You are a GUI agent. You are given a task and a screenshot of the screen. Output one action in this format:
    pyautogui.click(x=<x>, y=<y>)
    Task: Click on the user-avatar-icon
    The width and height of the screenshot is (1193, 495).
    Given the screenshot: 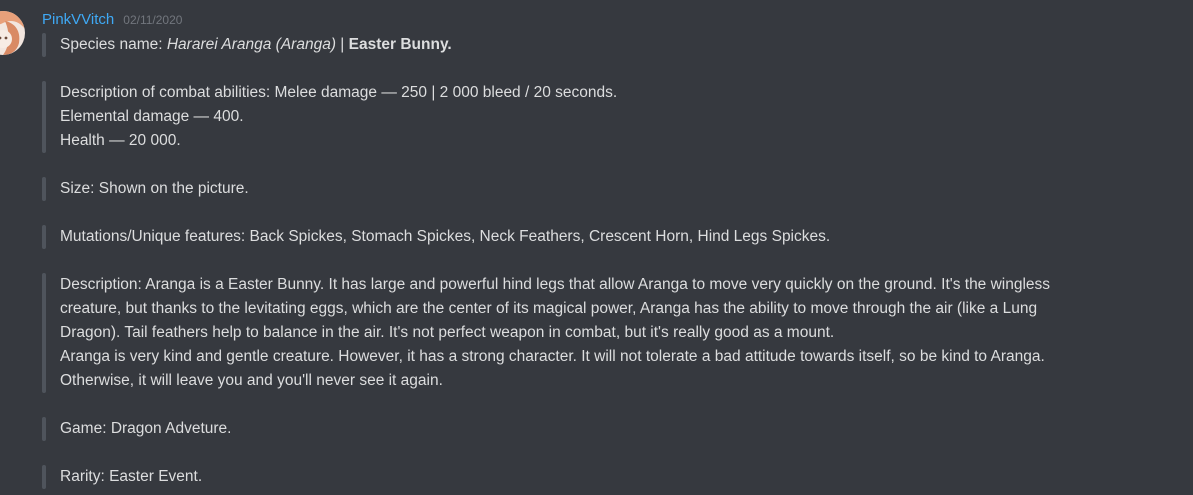 What is the action you would take?
    pyautogui.click(x=12, y=33)
    